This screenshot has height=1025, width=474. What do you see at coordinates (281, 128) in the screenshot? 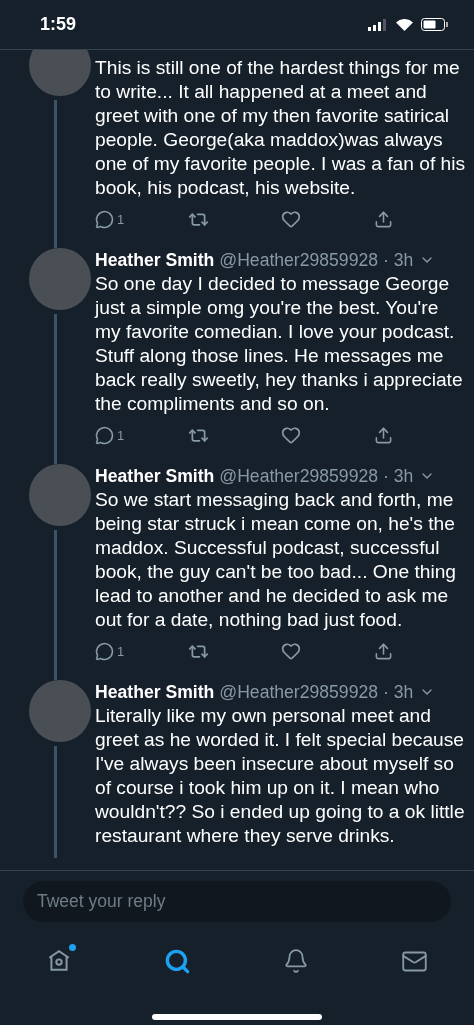
I see `tweet-text: This is still one of the hardest things for me to write... It all happened at a meet and greet with one of my then favorite satirical people. George(aka maddox)was always one of my favorite people. I was a fan of his book, his podcast, his website.` at bounding box center [281, 128].